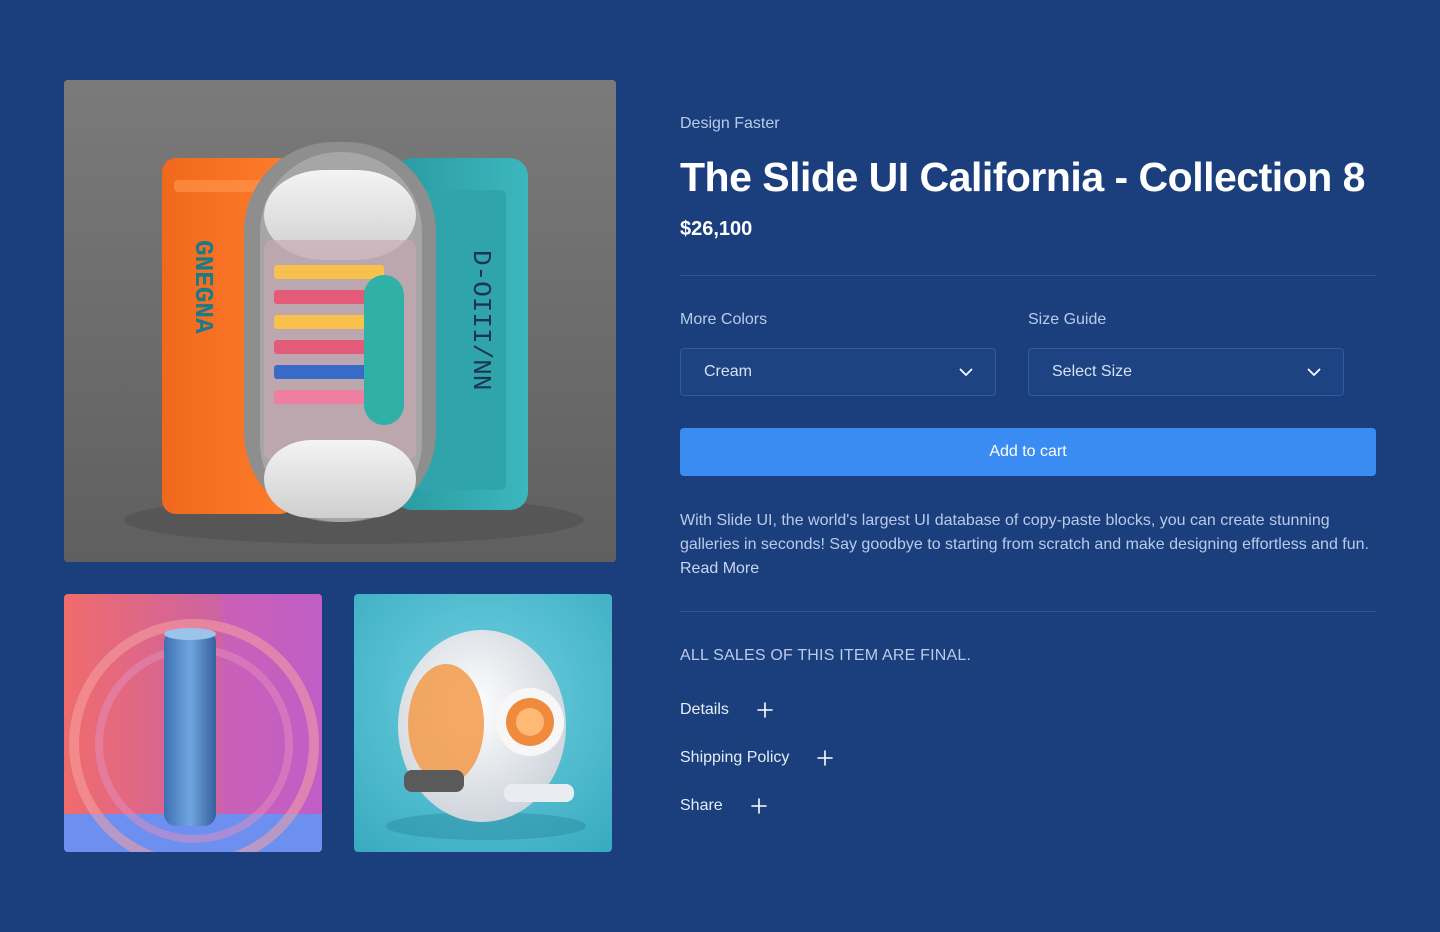 This screenshot has width=1440, height=932. Describe the element at coordinates (716, 229) in the screenshot. I see `product-price: $26,100` at that location.